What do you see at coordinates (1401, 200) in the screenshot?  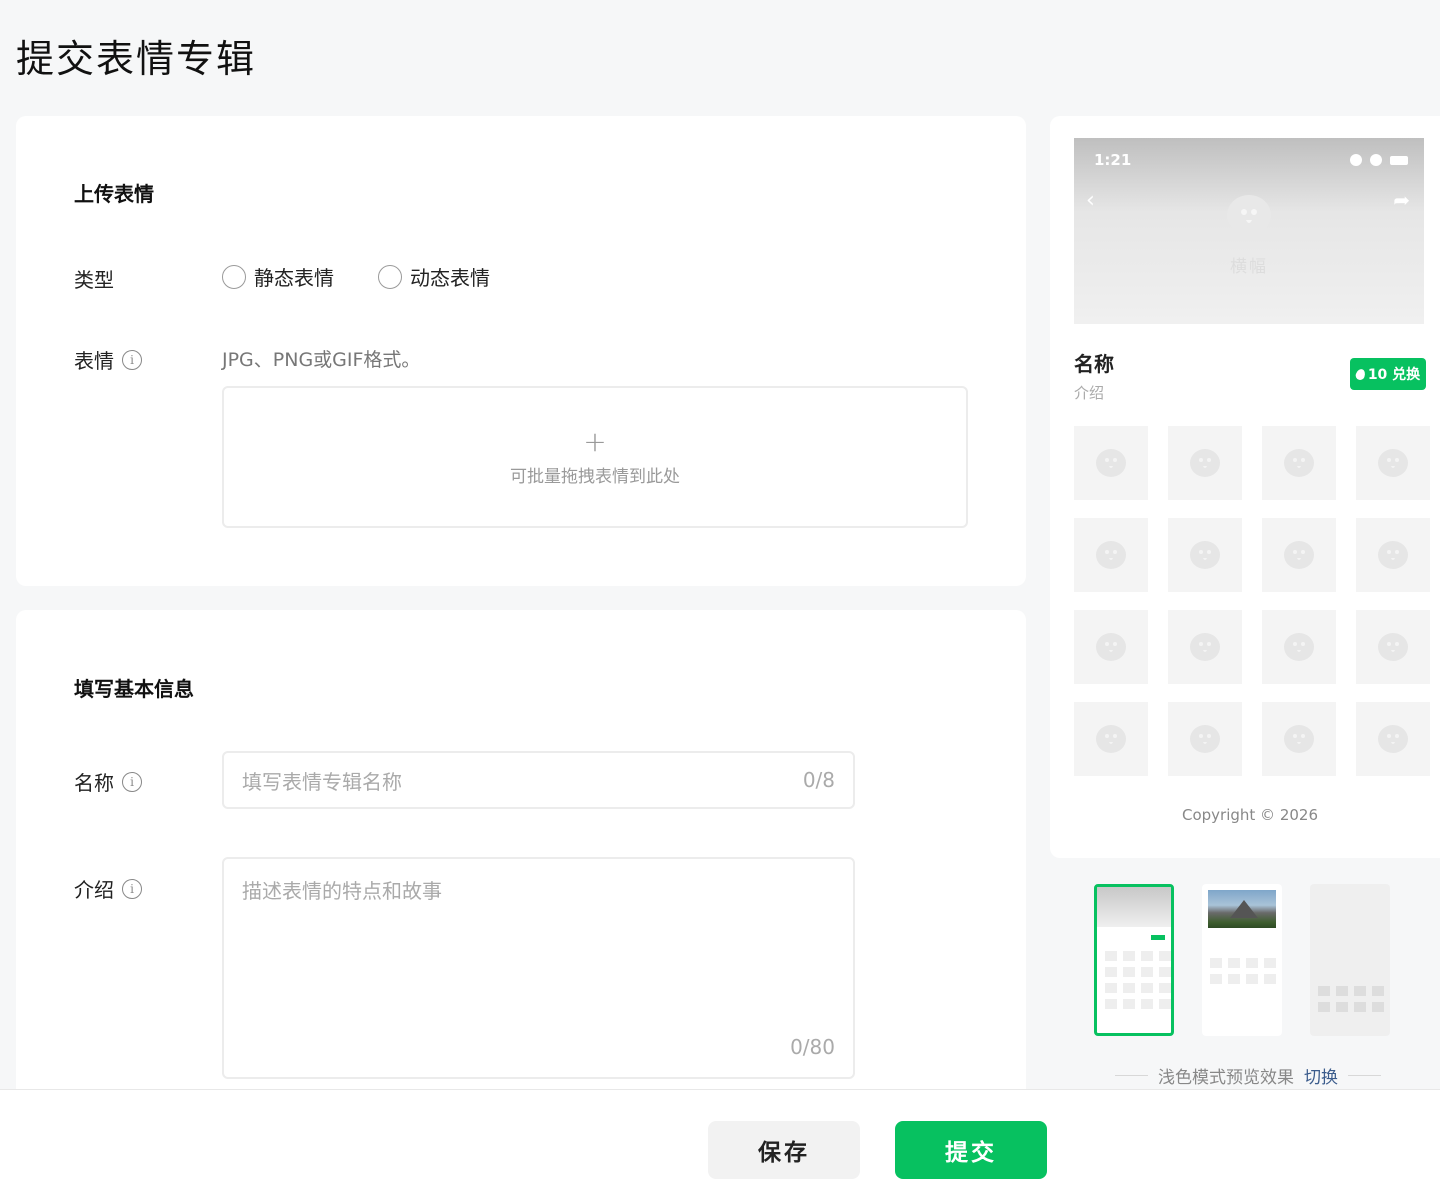 I see `share-icon: ➦` at bounding box center [1401, 200].